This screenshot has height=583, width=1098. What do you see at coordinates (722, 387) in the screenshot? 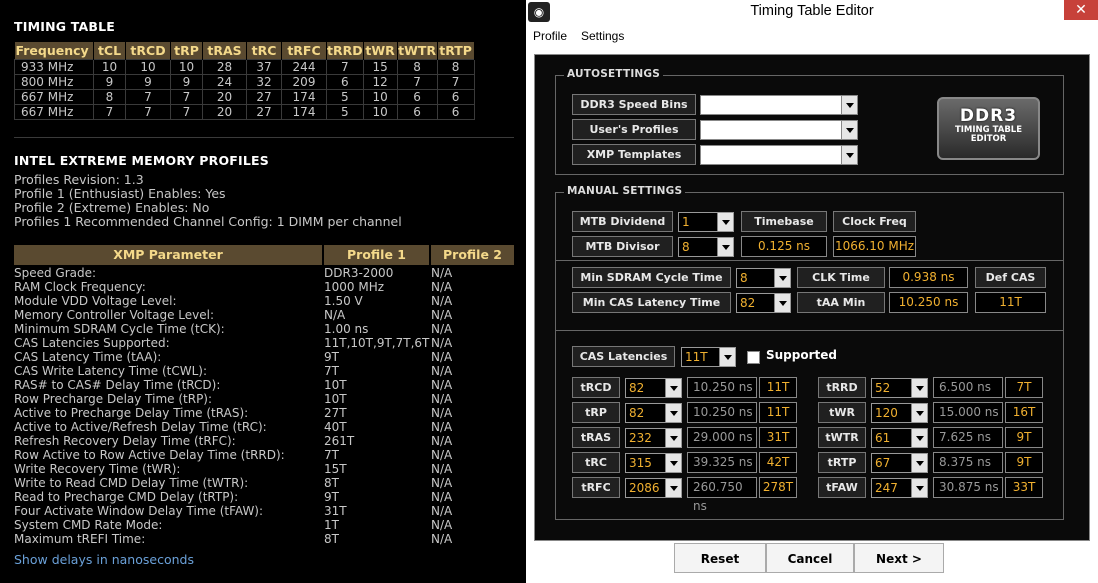
I see `timing-ns-value: 10.250 ns` at bounding box center [722, 387].